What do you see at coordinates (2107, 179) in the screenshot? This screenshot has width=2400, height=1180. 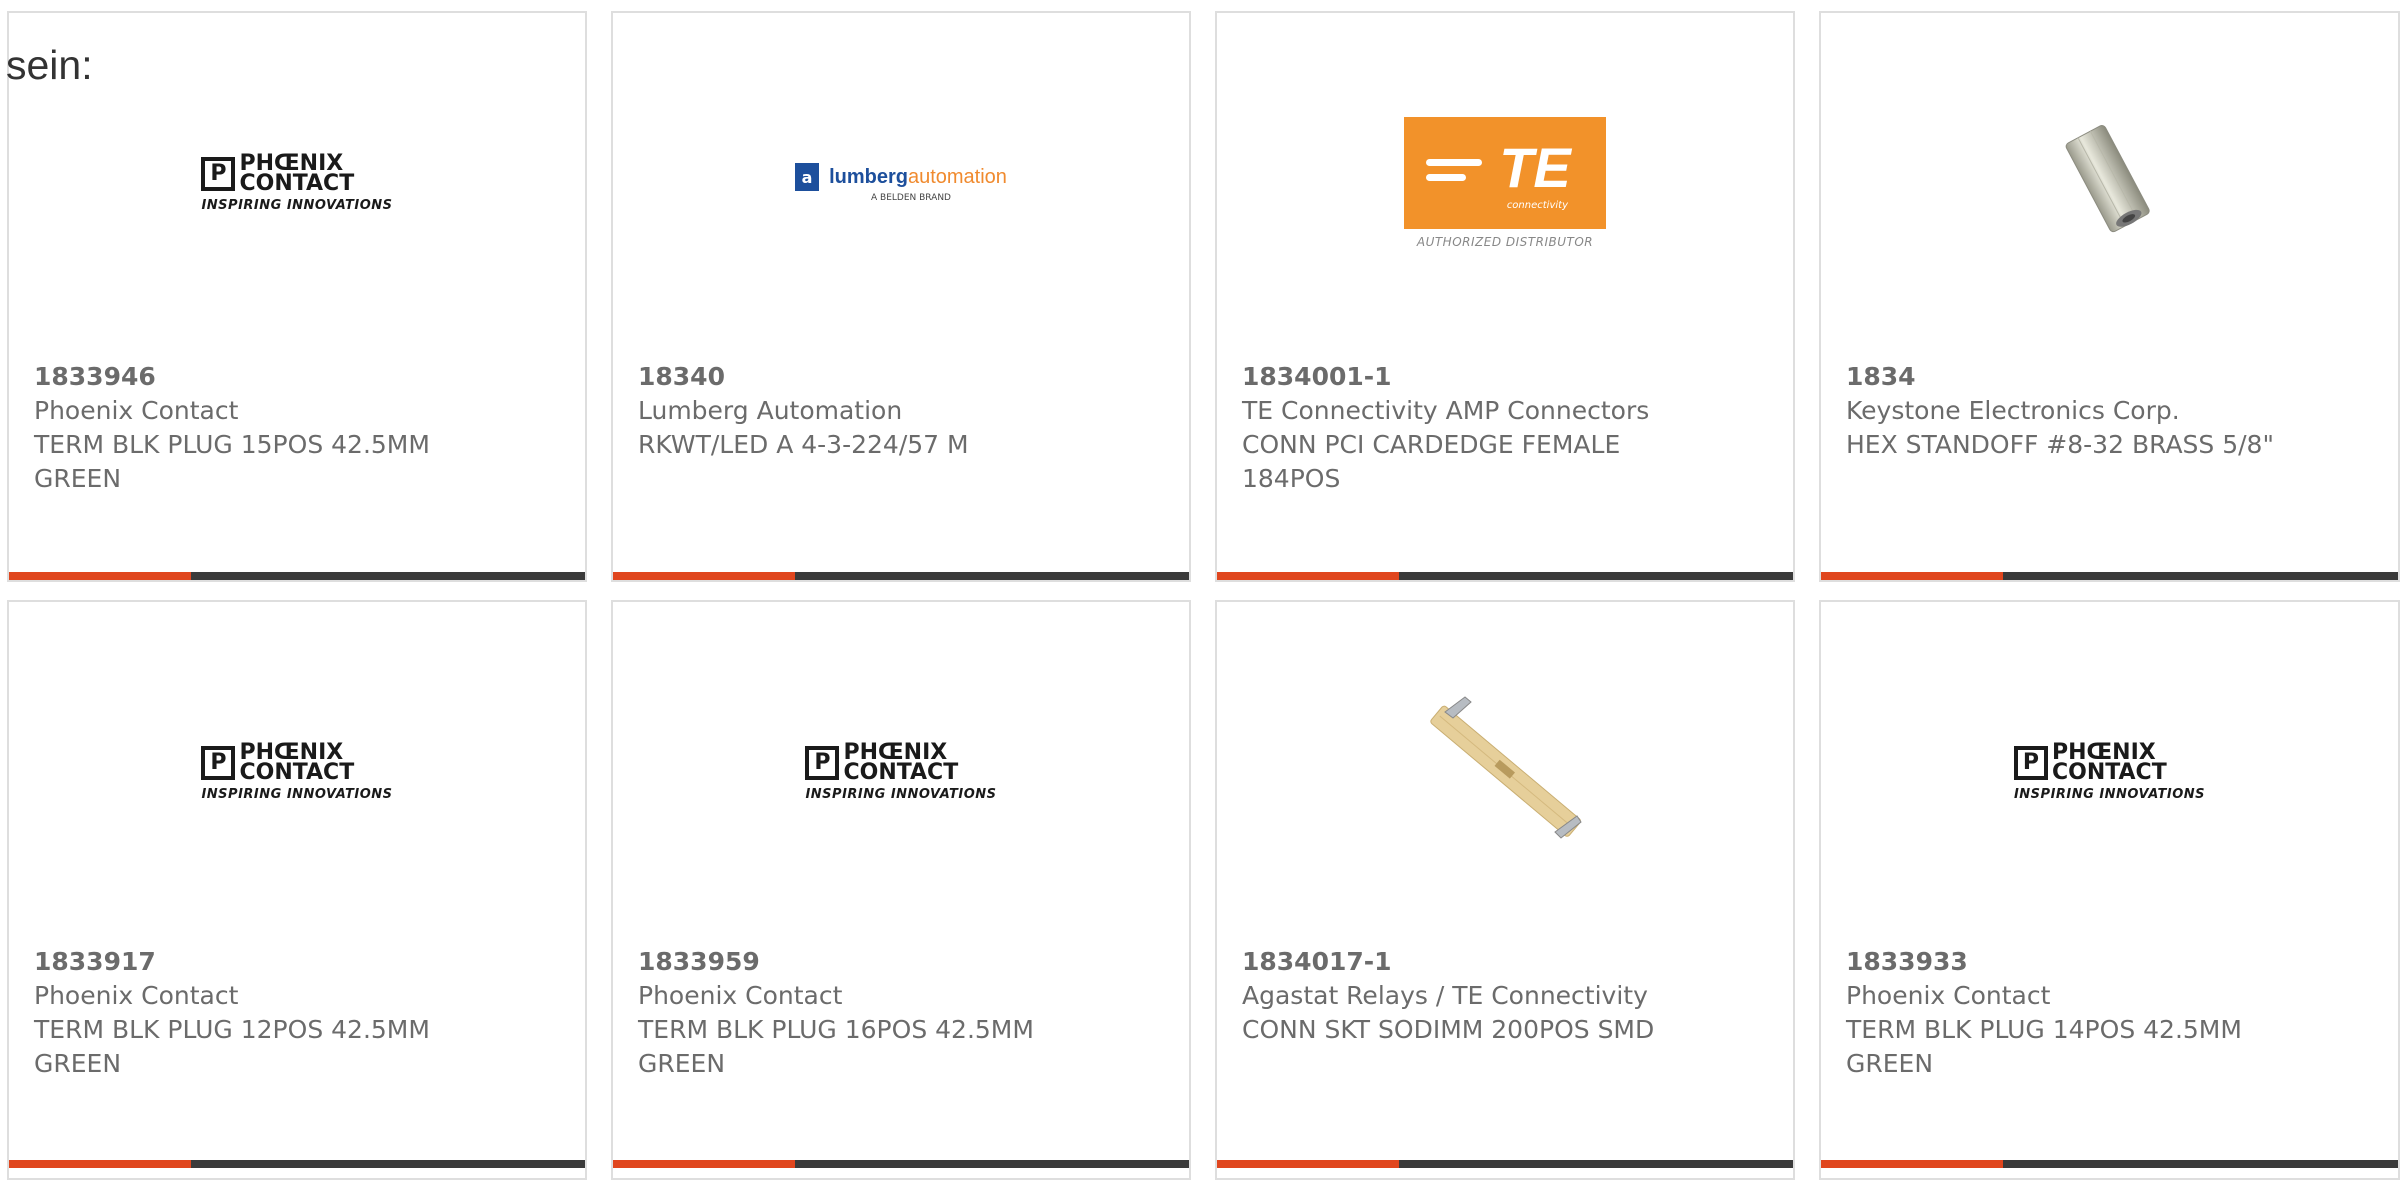 I see `hex-standoff-photo` at bounding box center [2107, 179].